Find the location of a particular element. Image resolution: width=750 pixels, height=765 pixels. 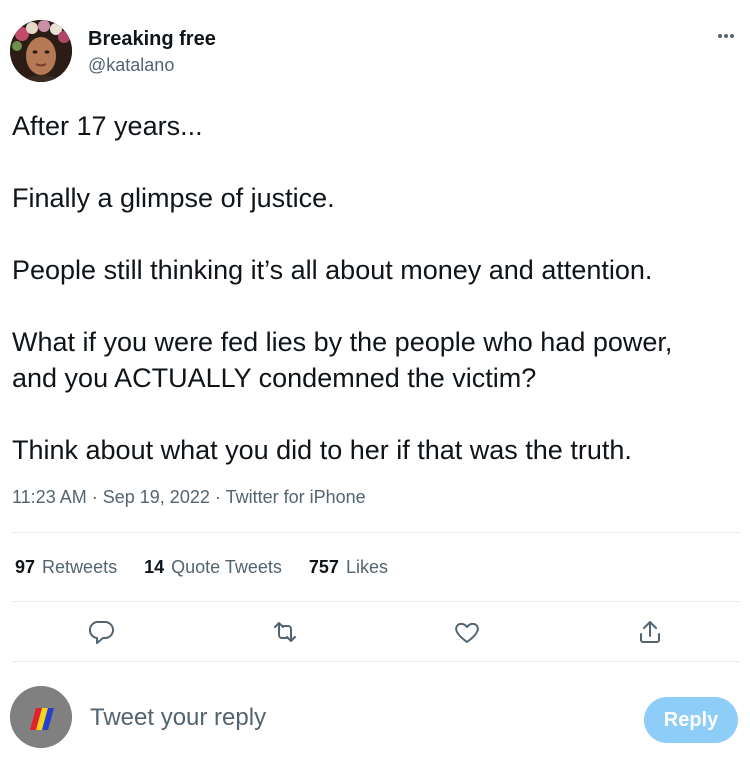

retweets-stat: 97 Retweets is located at coordinates (66, 567).